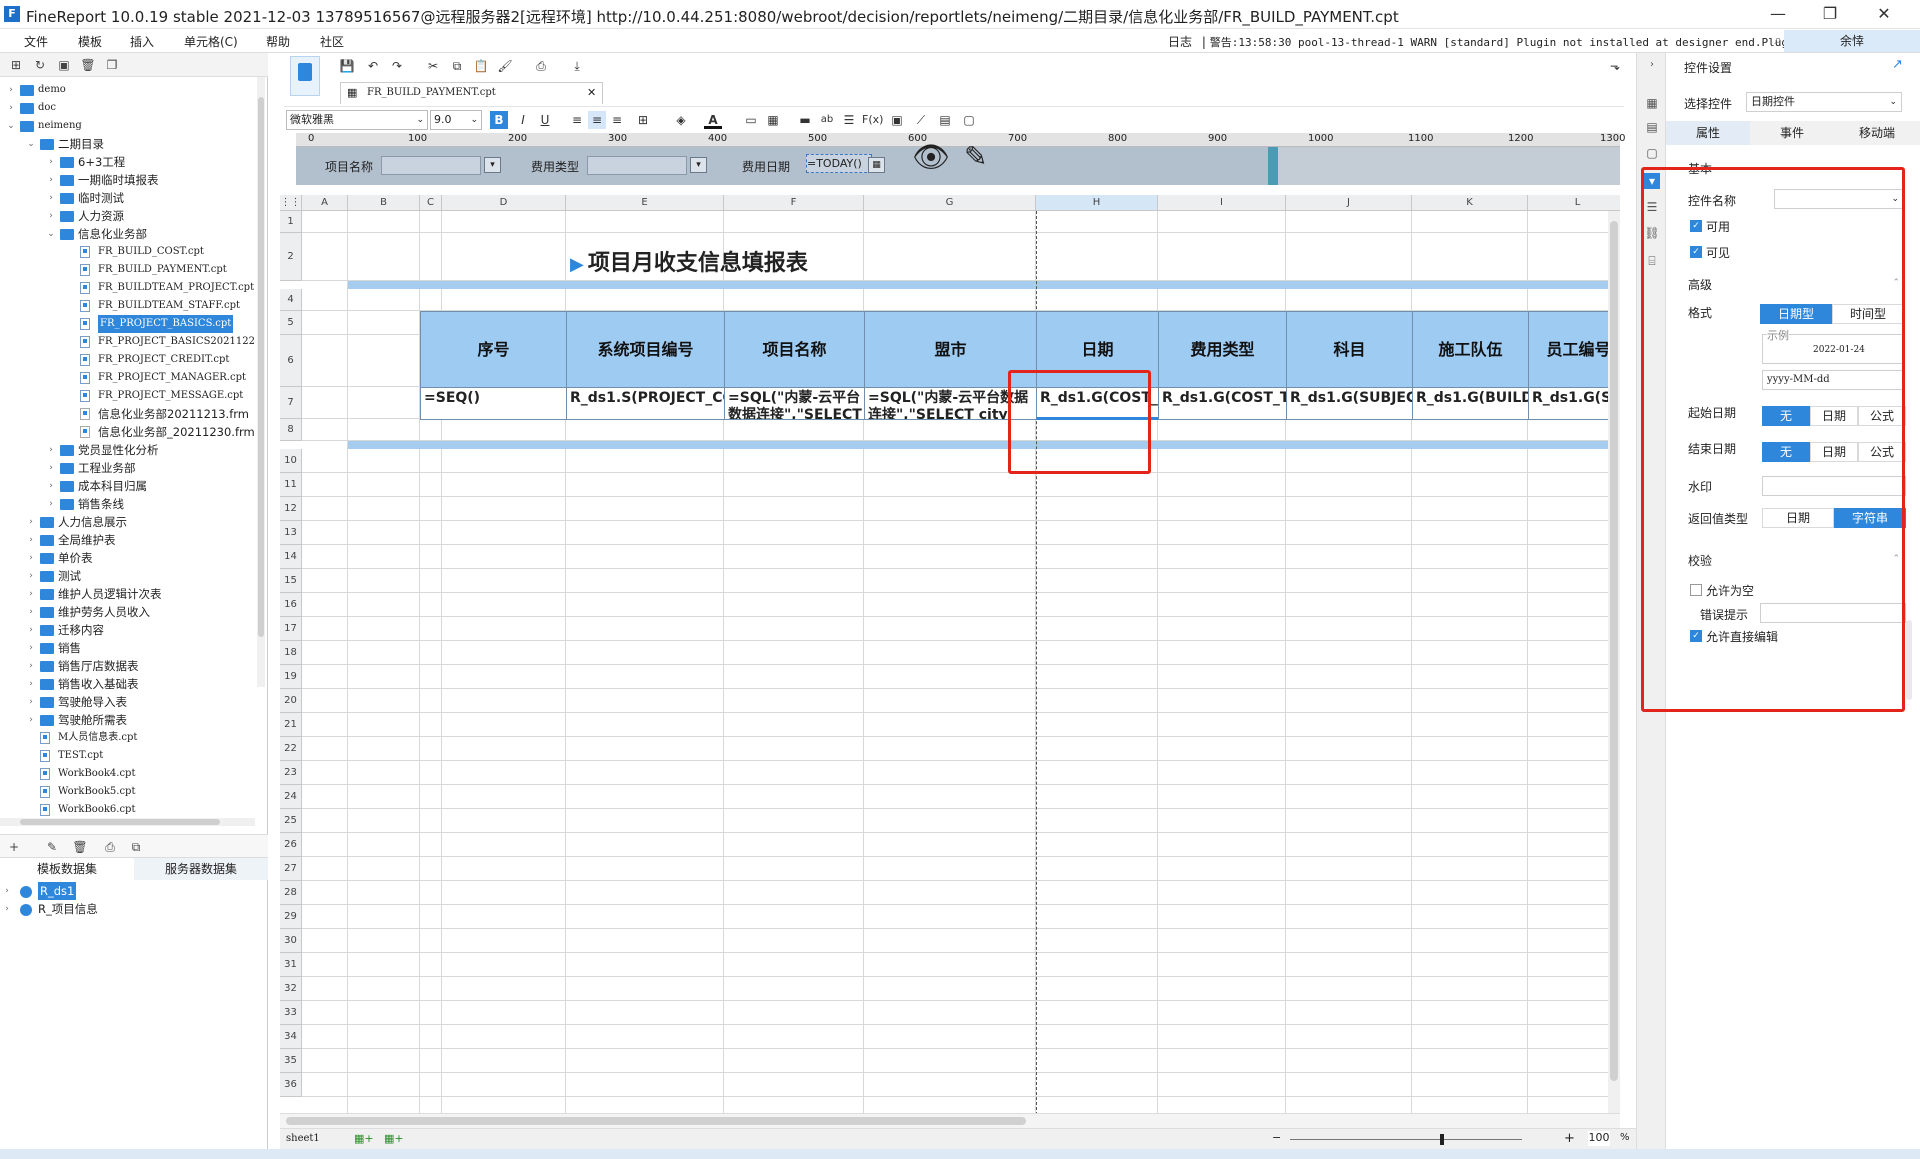 Image resolution: width=1920 pixels, height=1159 pixels. I want to click on row-header: 31, so click(291, 965).